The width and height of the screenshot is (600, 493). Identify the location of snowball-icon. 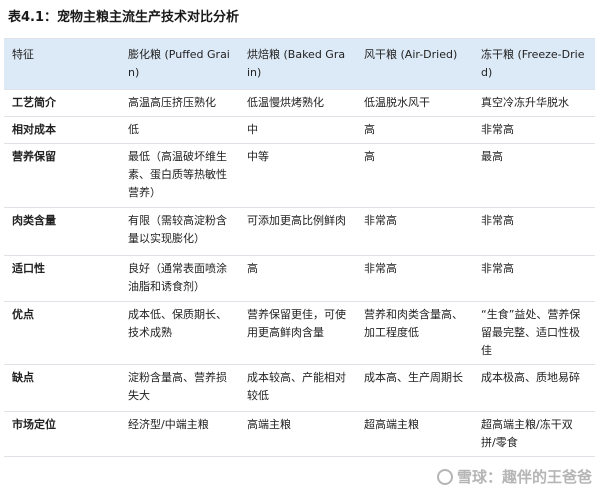
(444, 476).